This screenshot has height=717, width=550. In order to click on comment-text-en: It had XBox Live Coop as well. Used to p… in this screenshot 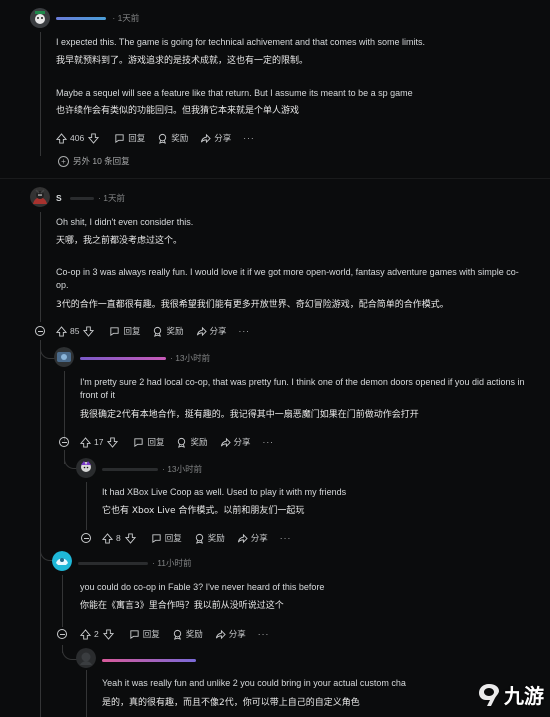, I will do `click(224, 492)`.